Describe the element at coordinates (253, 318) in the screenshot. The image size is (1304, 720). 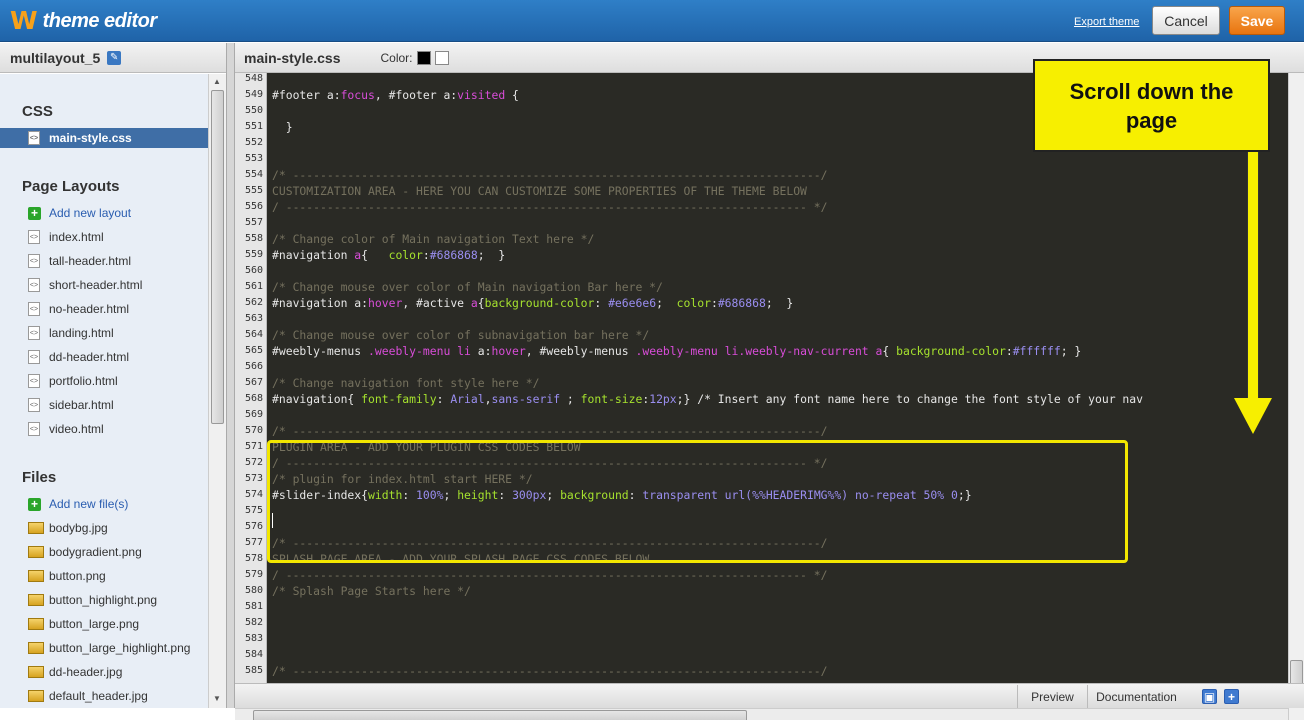
I see `line-number: 563` at that location.